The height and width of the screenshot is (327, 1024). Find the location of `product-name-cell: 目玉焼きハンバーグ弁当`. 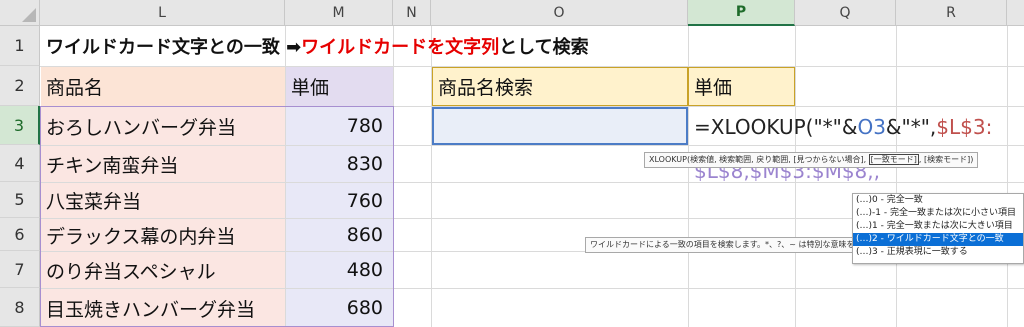

product-name-cell: 目玉焼きハンバーグ弁当 is located at coordinates (163, 308).